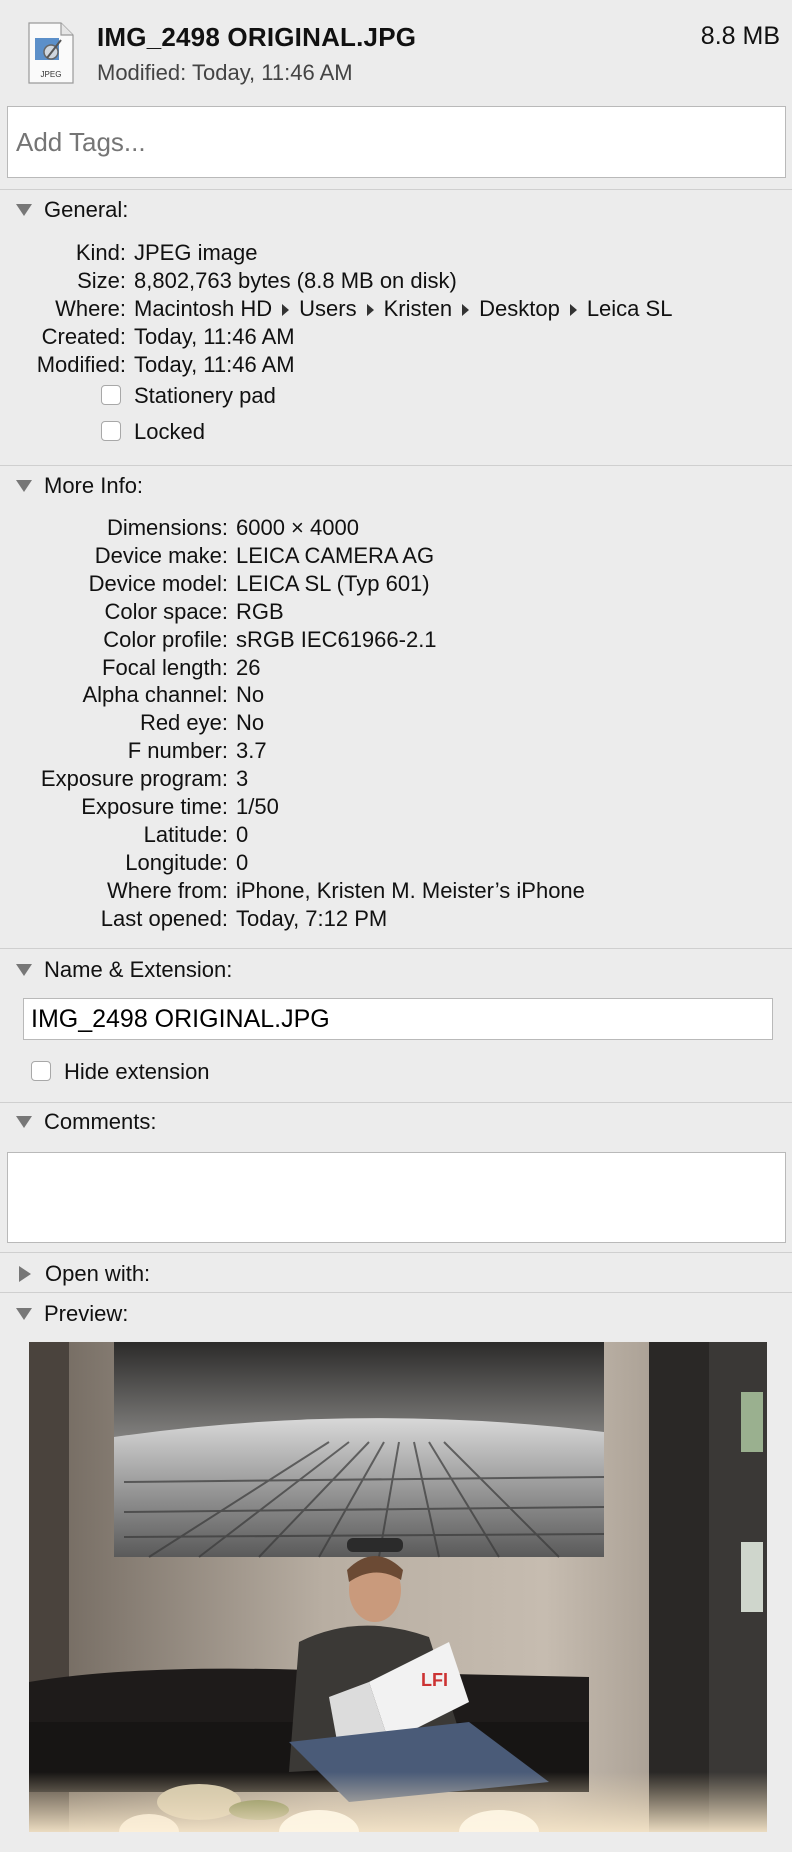  I want to click on section-preview-header: Preview:, so click(72, 1314).